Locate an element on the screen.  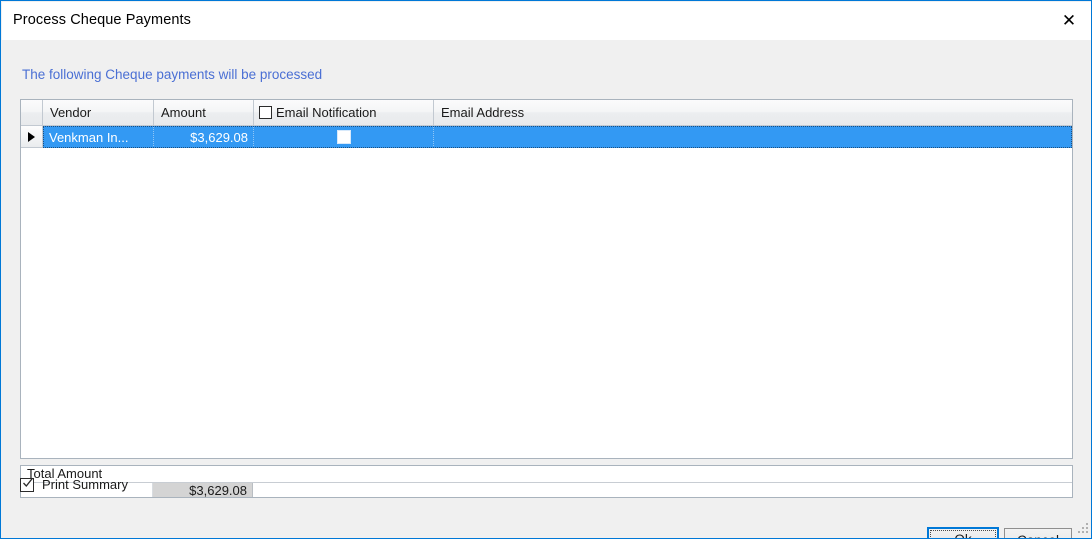
total-amount-panel: Total Amount $3,629.08 is located at coordinates (546, 481).